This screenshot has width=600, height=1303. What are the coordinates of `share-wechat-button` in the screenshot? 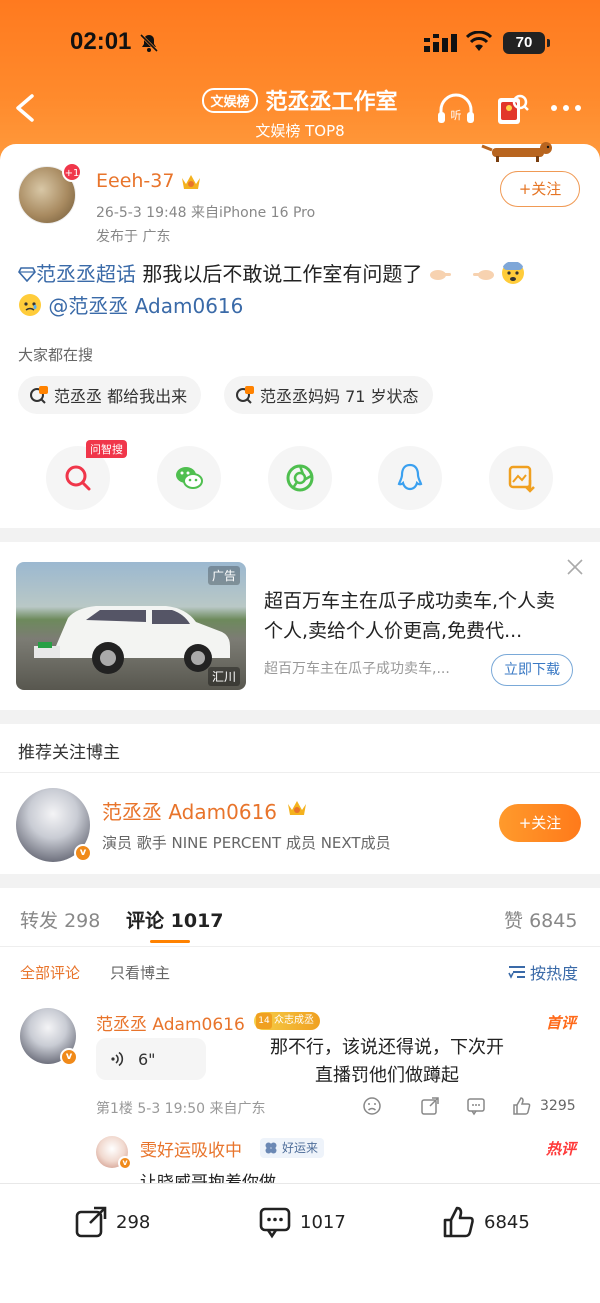 It's located at (189, 478).